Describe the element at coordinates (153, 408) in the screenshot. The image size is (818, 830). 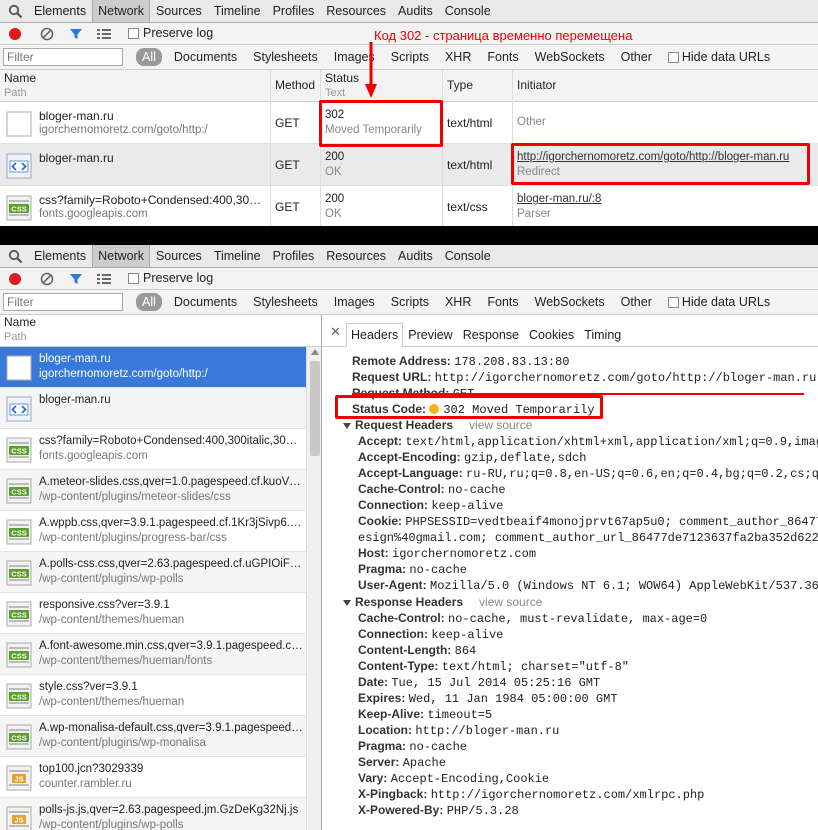
I see `list-item: bloger-man.ru` at that location.